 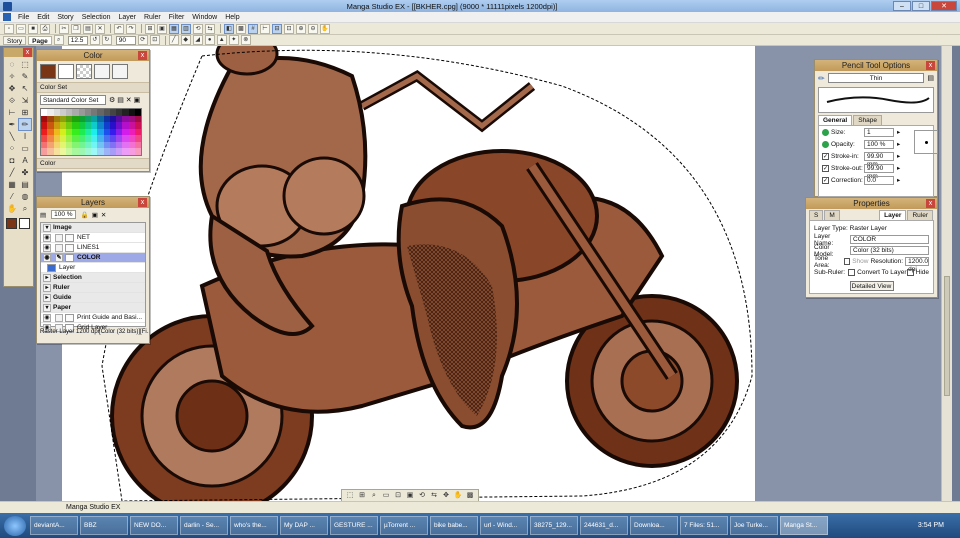 What do you see at coordinates (921, 6) in the screenshot?
I see `maximize-button: □` at bounding box center [921, 6].